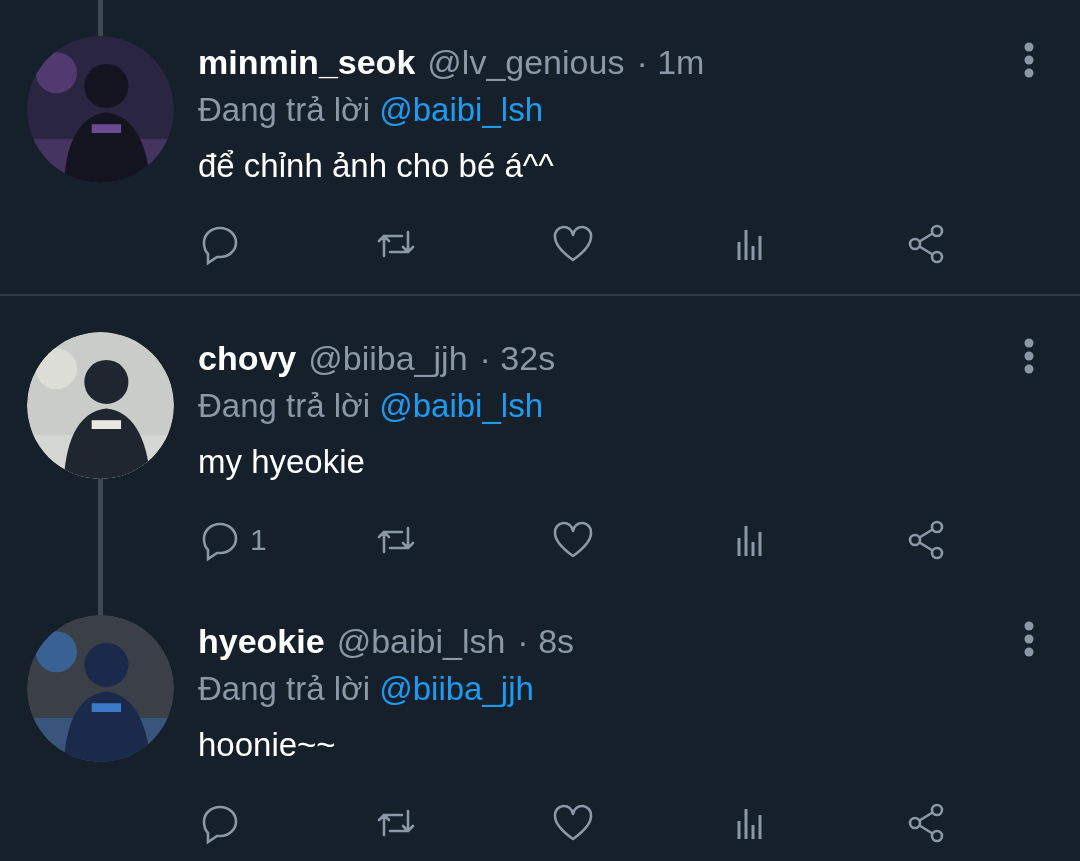 The width and height of the screenshot is (1080, 861). What do you see at coordinates (366, 689) in the screenshot?
I see `reply-context: Đang trả lời @biiba_jjh` at bounding box center [366, 689].